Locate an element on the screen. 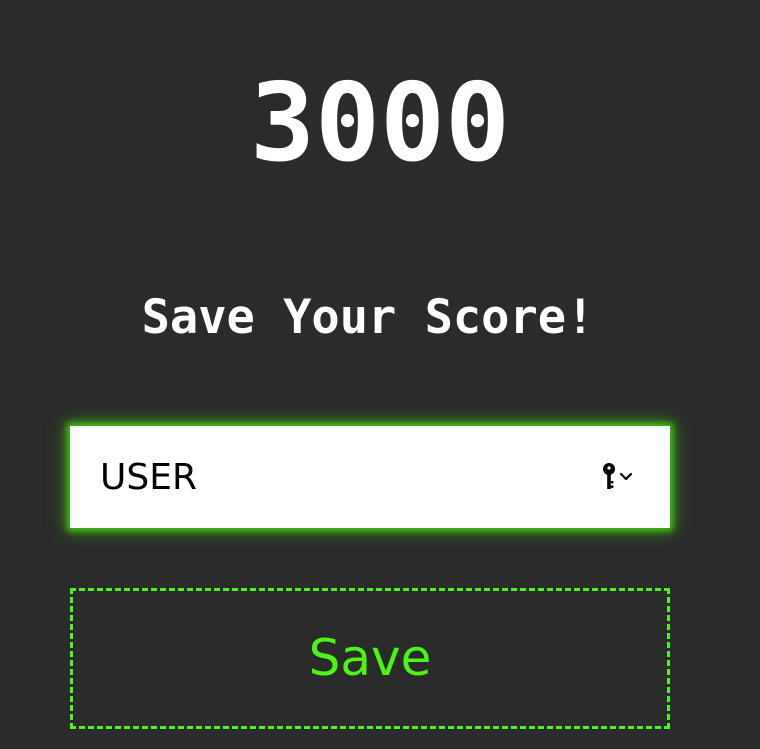  save-score-heading: Save Your Score! is located at coordinates (368, 317).